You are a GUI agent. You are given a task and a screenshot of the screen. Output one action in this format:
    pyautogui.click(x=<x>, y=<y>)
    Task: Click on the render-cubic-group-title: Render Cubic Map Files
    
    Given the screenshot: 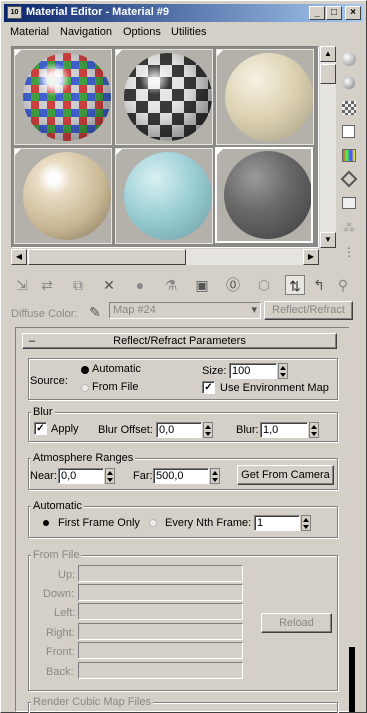 What is the action you would take?
    pyautogui.click(x=92, y=702)
    